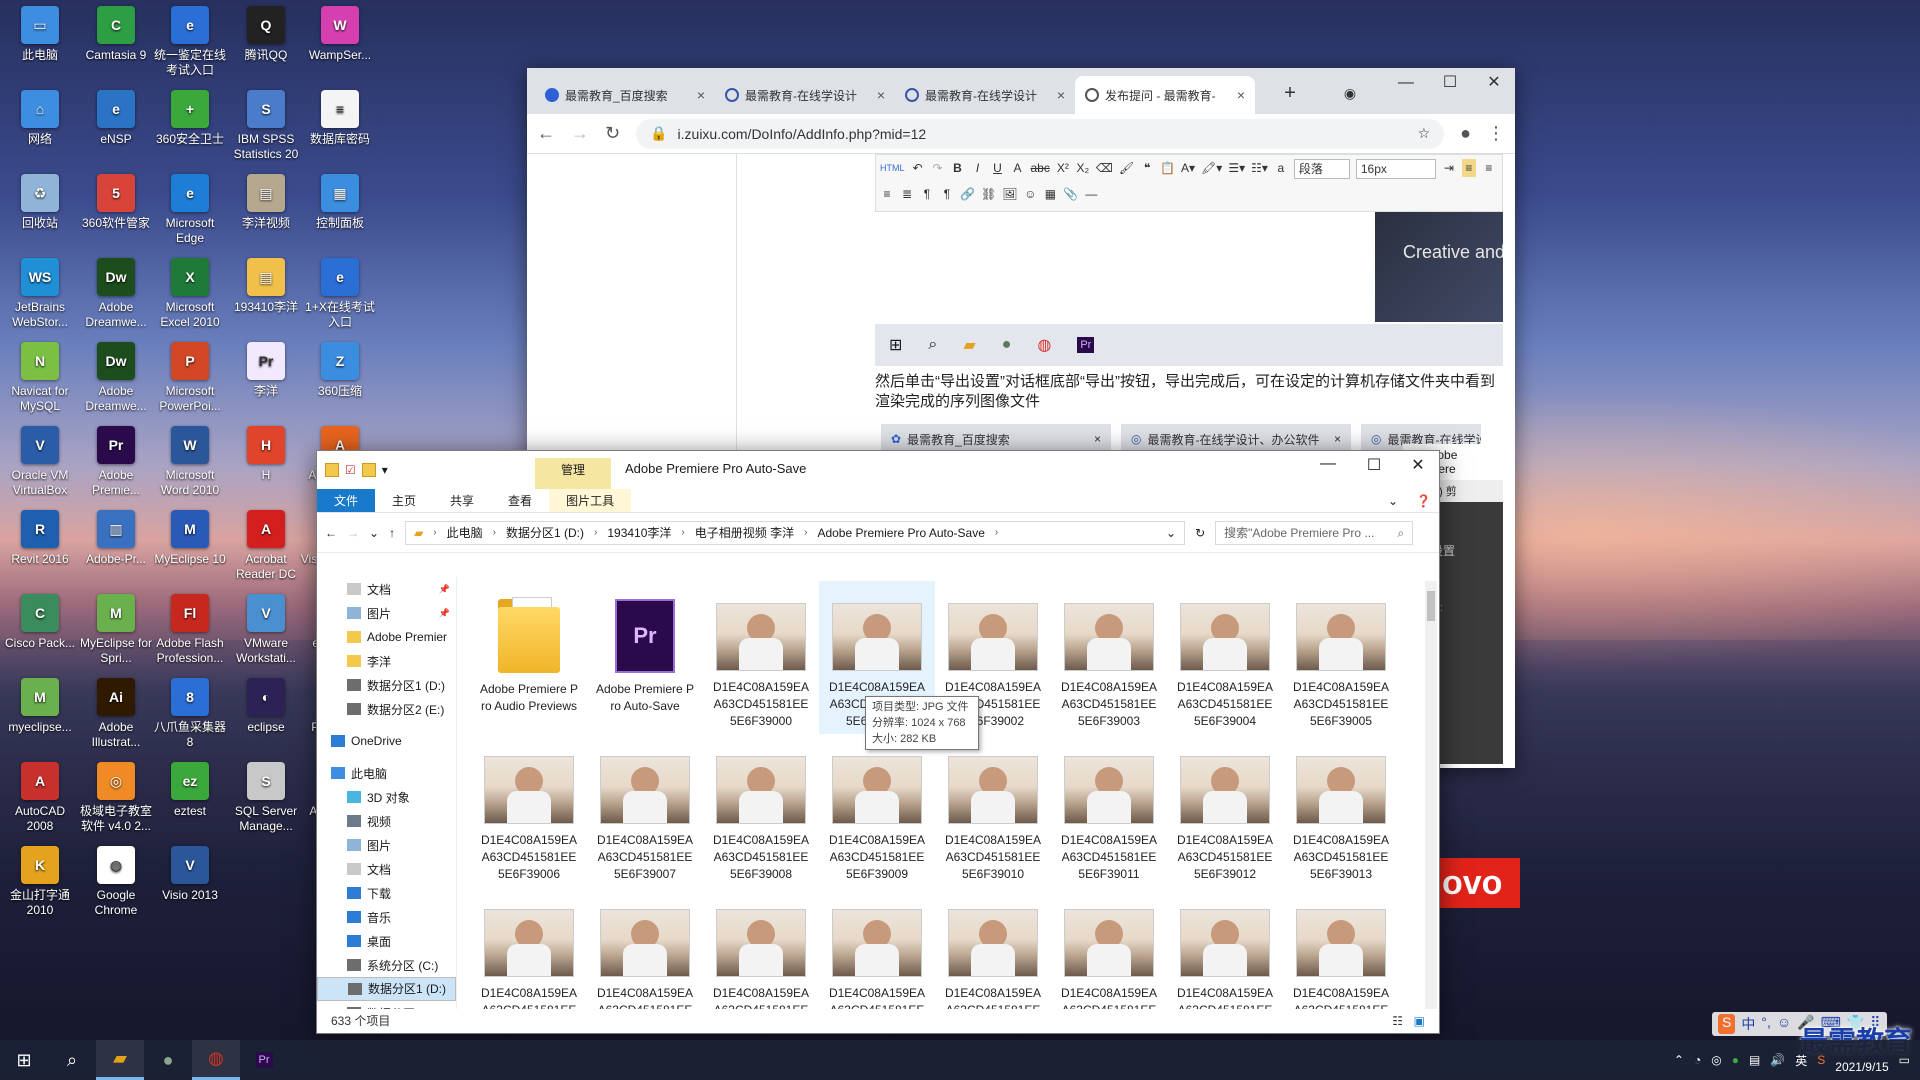  I want to click on maximize-button: ☐, so click(1374, 465).